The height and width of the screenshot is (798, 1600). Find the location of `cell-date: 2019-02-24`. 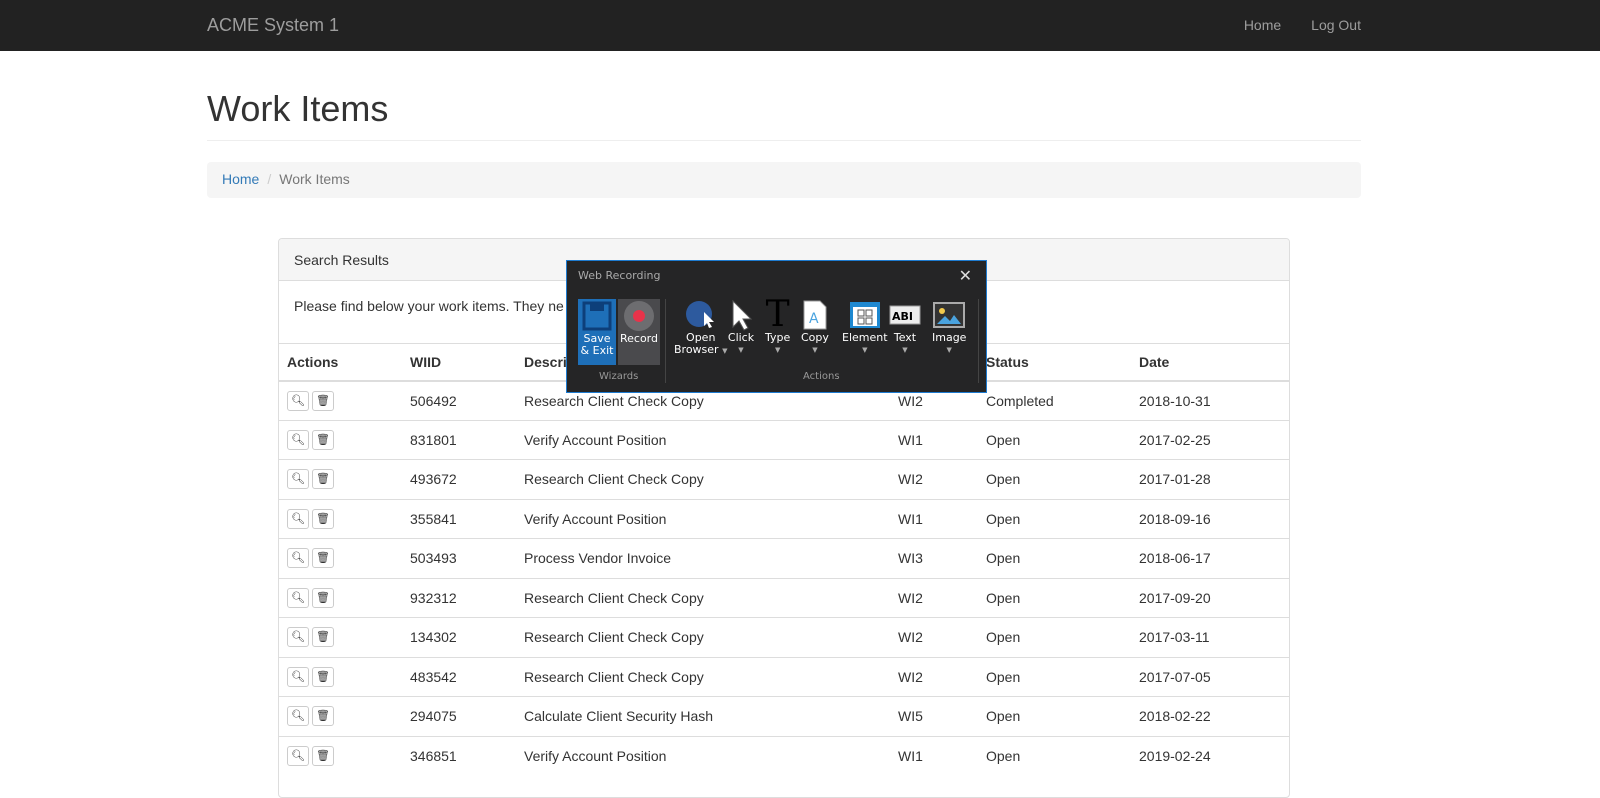

cell-date: 2019-02-24 is located at coordinates (1210, 755).